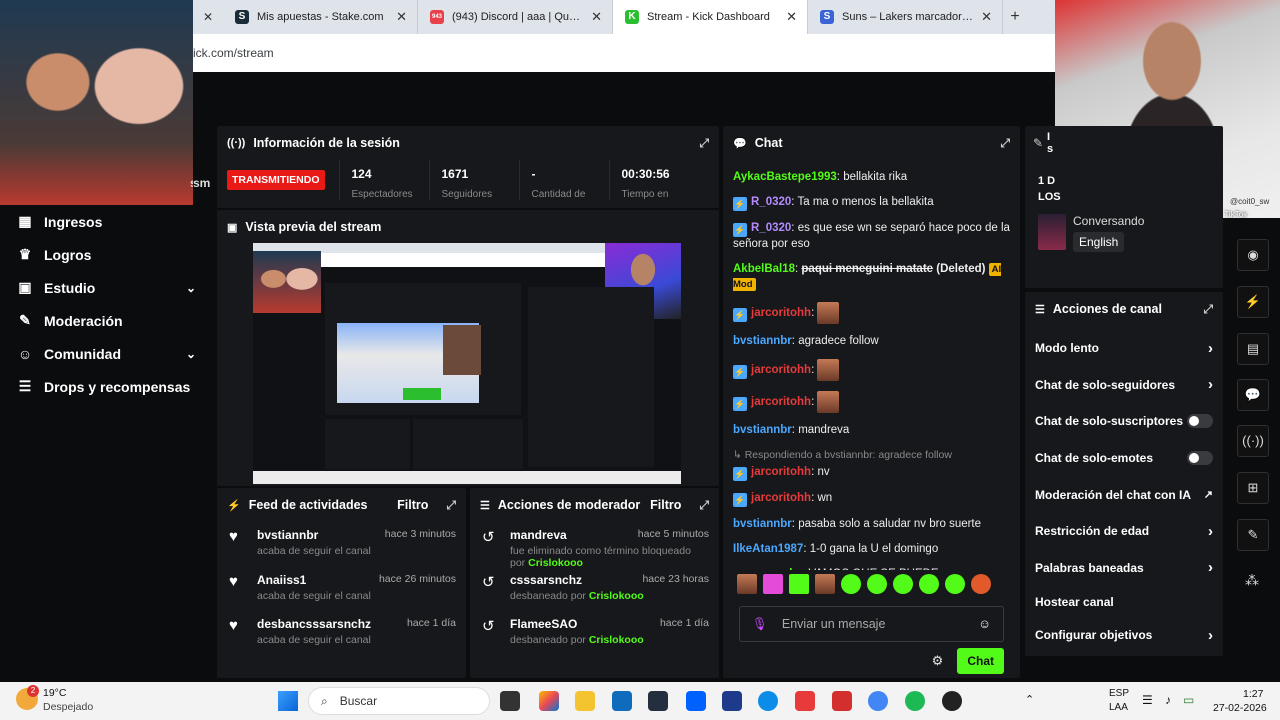 The height and width of the screenshot is (720, 1280). Describe the element at coordinates (1124, 494) in the screenshot. I see `channel-action: Moderación del chat con IA ↗` at that location.